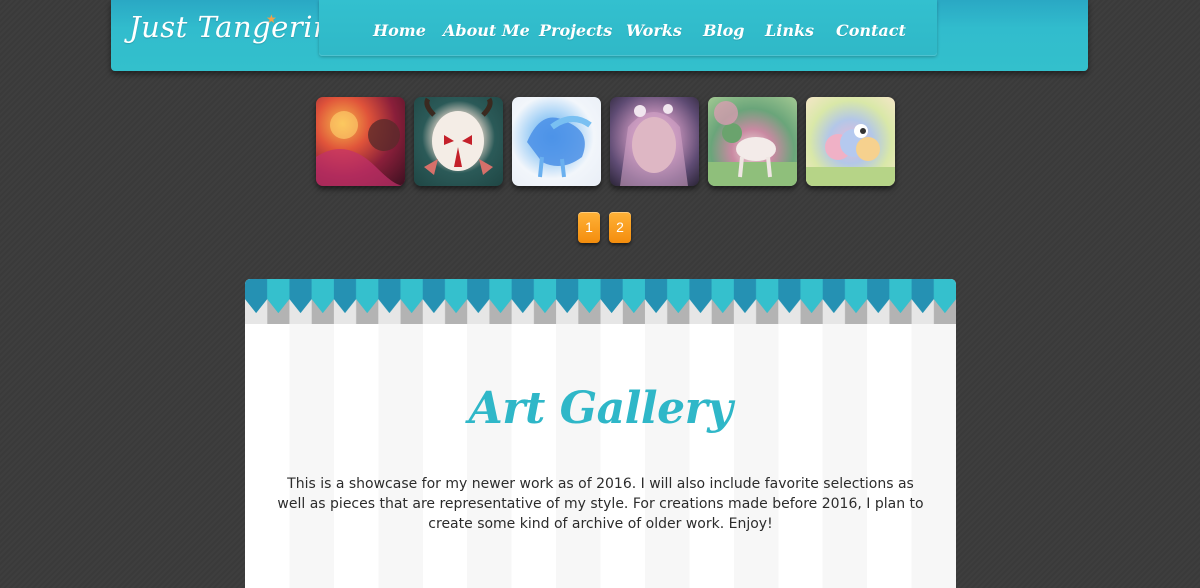 The width and height of the screenshot is (1200, 588). I want to click on star-icon: ★, so click(271, 19).